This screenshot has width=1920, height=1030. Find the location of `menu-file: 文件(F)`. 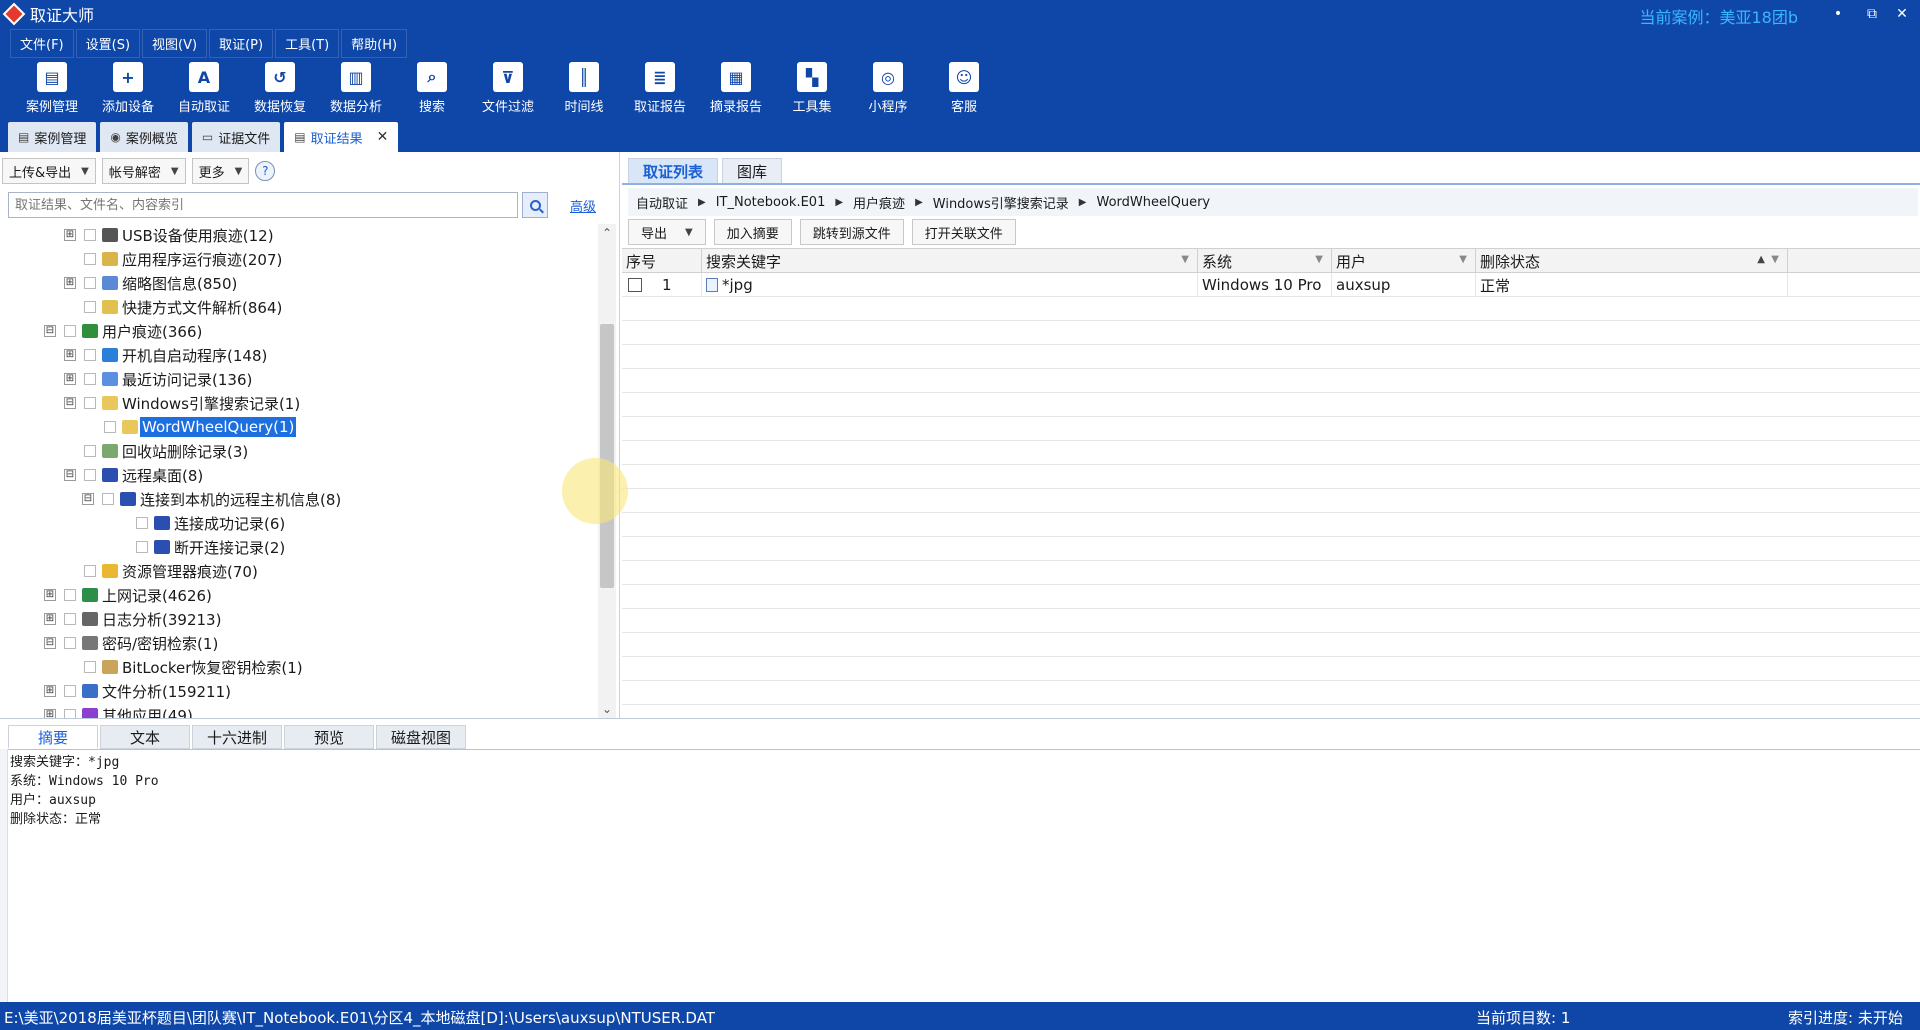

menu-file: 文件(F) is located at coordinates (42, 43).